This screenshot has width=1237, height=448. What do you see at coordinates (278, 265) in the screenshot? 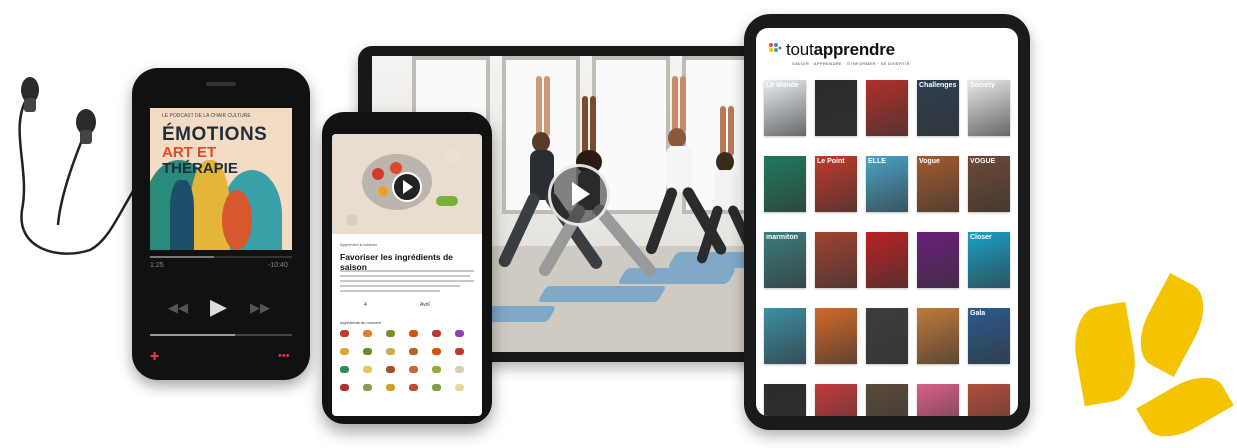
I see `time-remaining: -10:40` at bounding box center [278, 265].